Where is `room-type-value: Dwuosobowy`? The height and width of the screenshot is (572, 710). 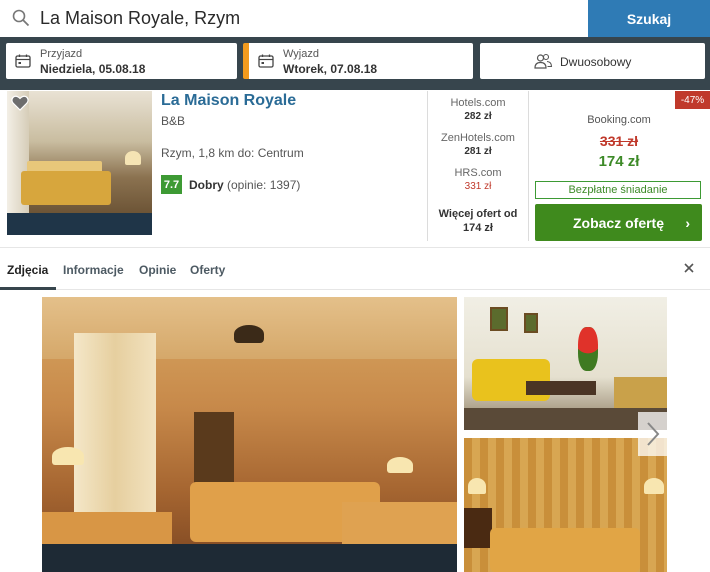 room-type-value: Dwuosobowy is located at coordinates (596, 62).